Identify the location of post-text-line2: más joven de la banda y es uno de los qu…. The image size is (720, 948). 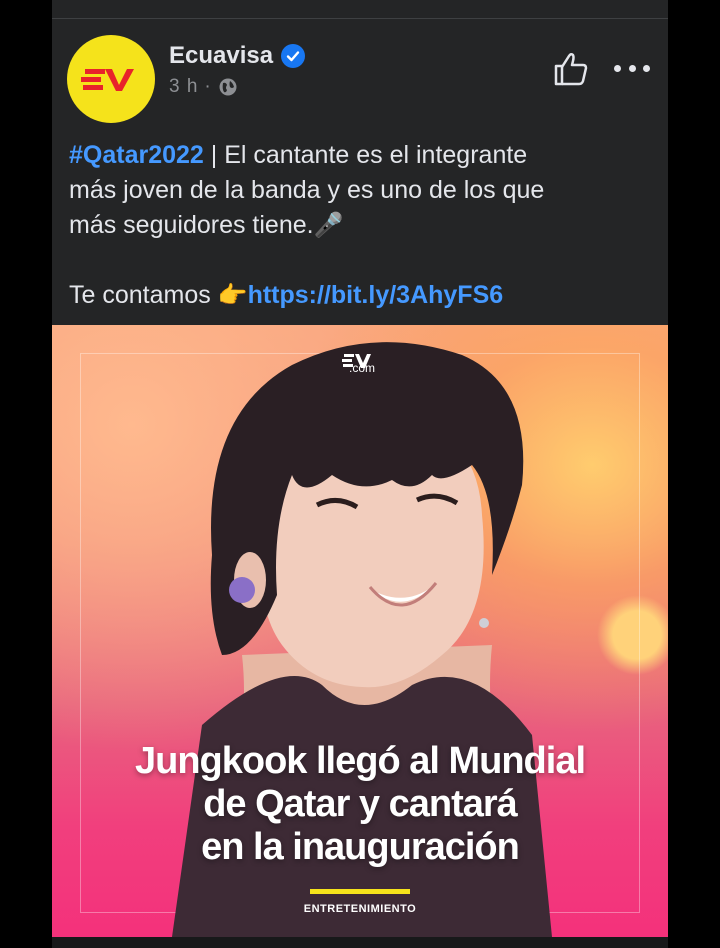
(307, 190).